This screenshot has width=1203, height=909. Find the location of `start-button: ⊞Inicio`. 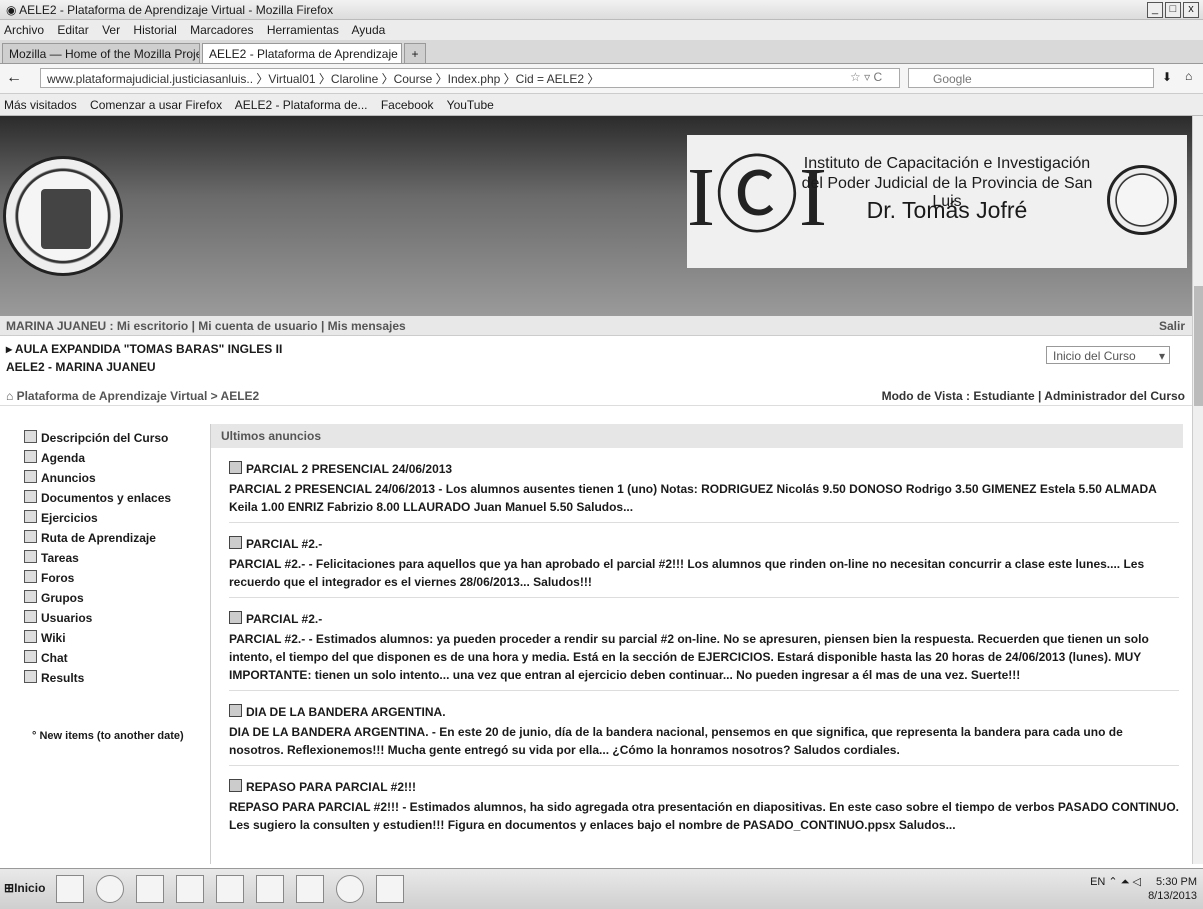

start-button: ⊞Inicio is located at coordinates (24, 888).